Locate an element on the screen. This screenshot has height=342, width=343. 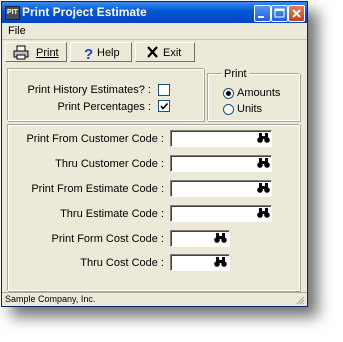
exit-button-label: Exit is located at coordinates (172, 53).